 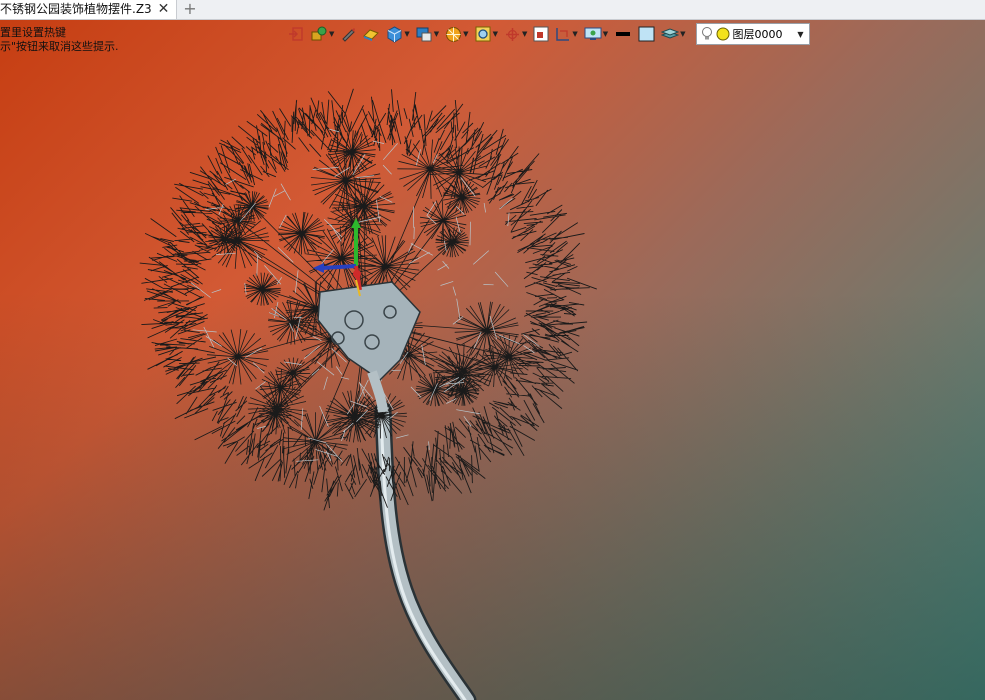 I want to click on filter-icon, so click(x=454, y=34).